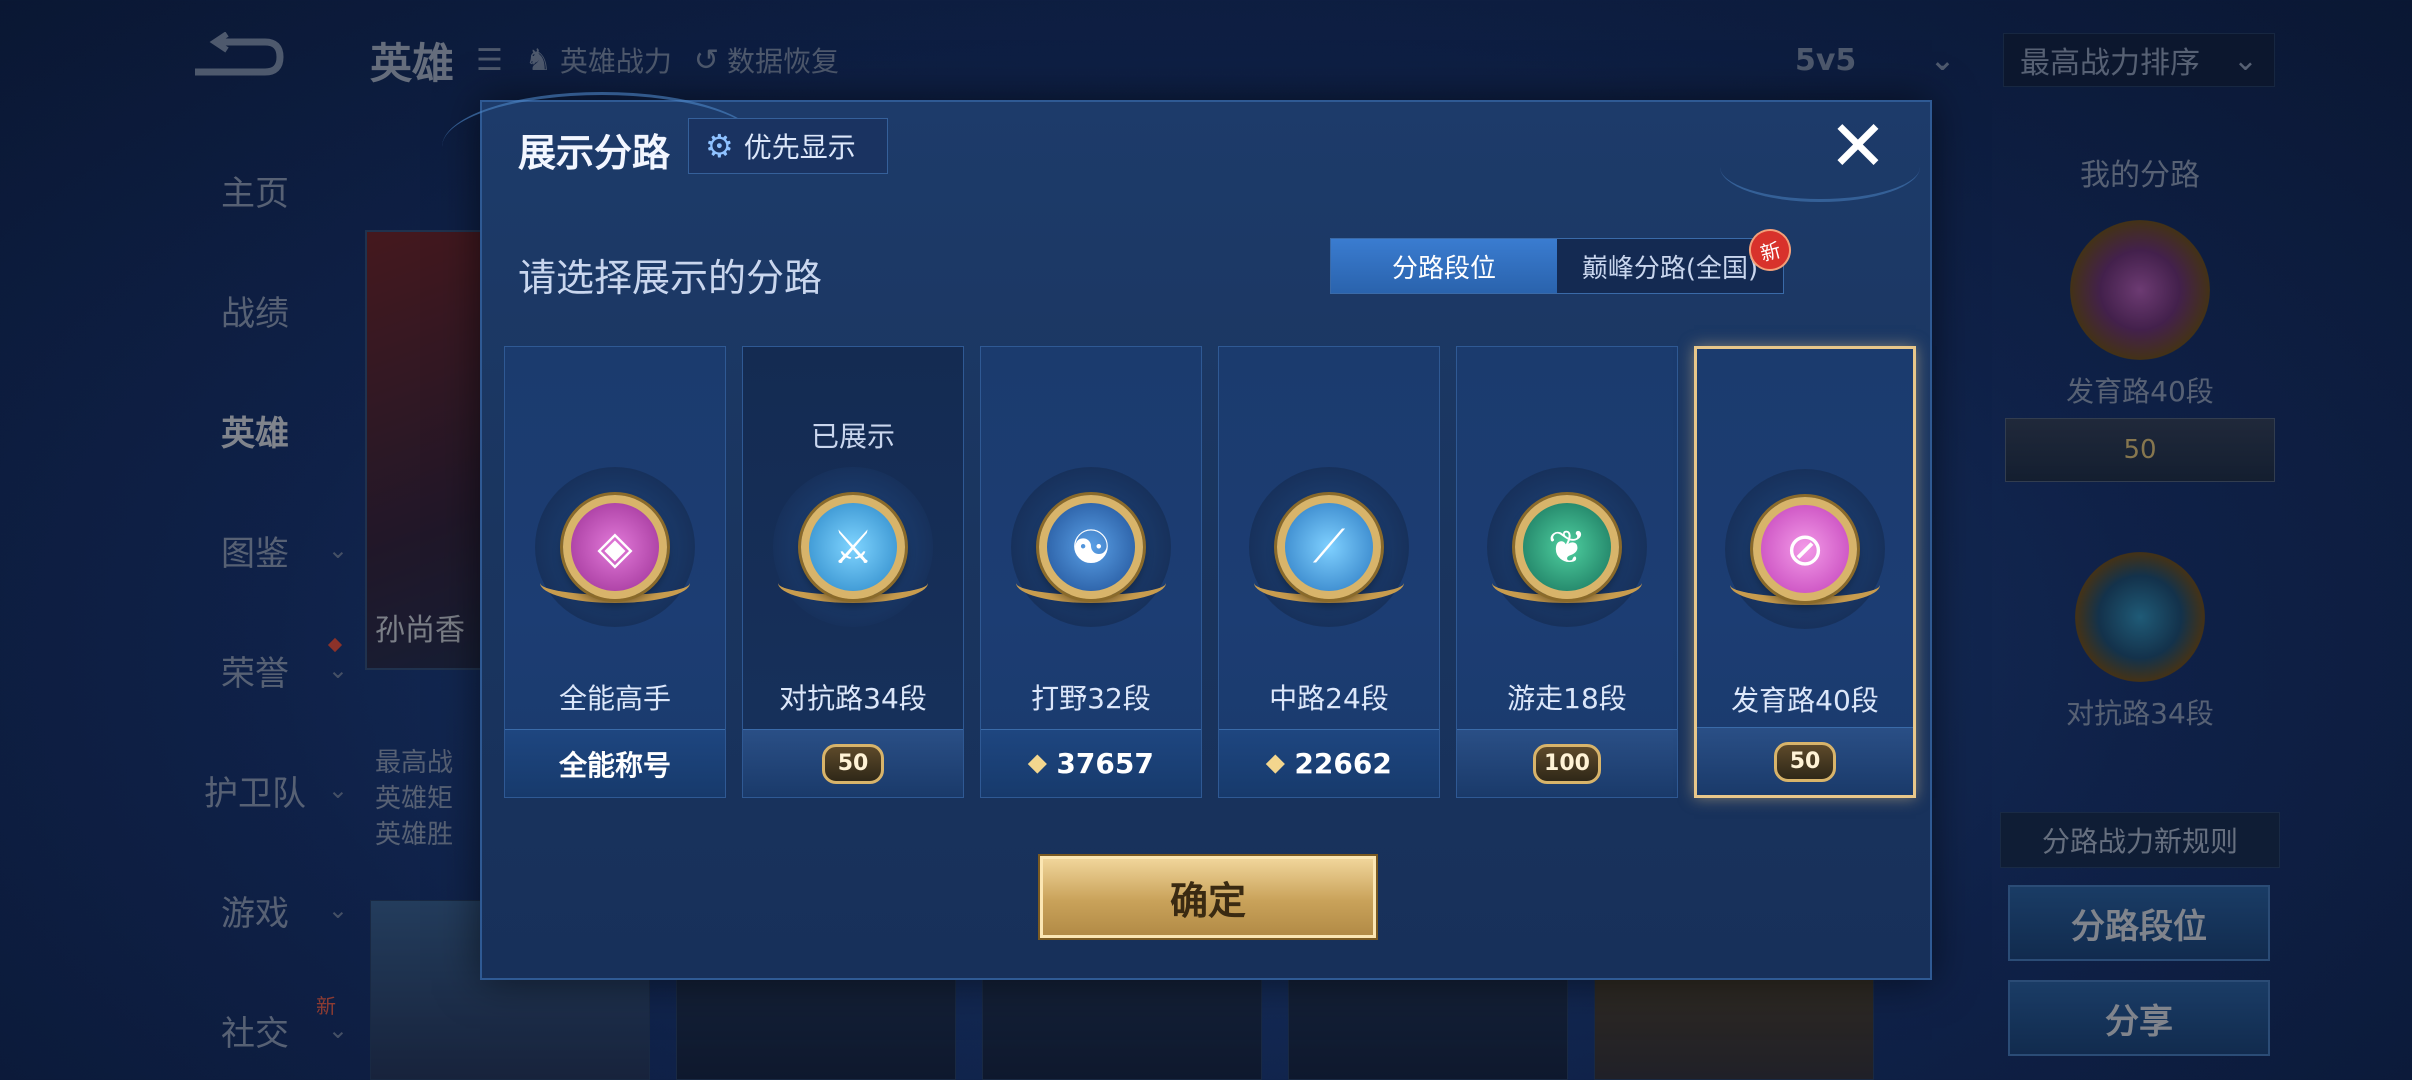  What do you see at coordinates (255, 553) in the screenshot?
I see `nav-label: 图鉴` at bounding box center [255, 553].